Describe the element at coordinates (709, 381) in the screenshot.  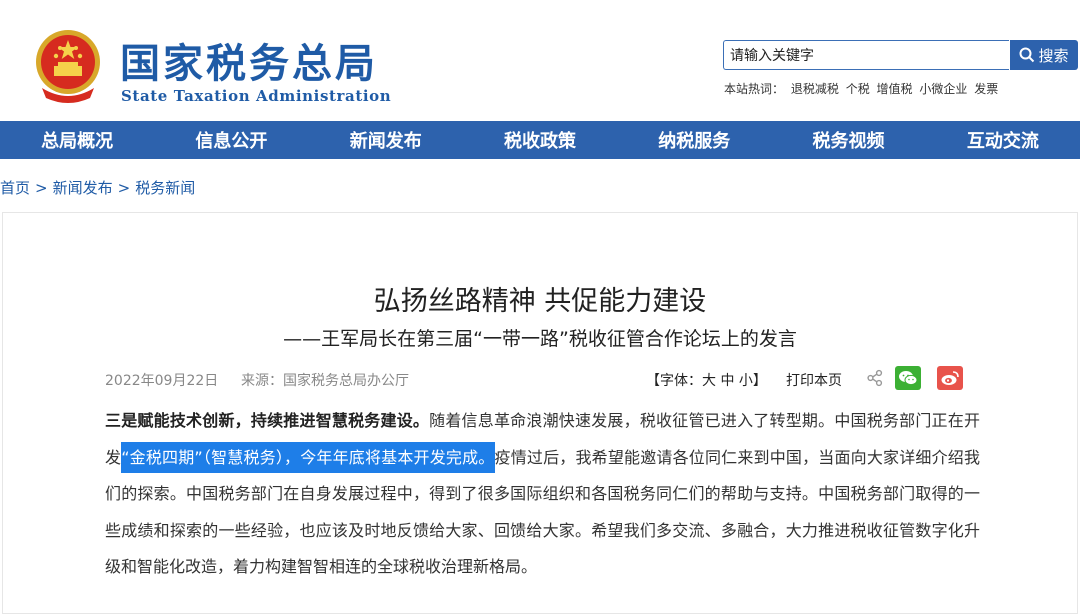
I see `font-size-large-link: 大` at that location.